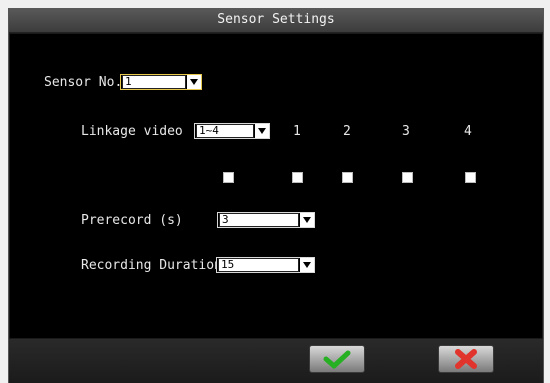  Describe the element at coordinates (276, 20) in the screenshot. I see `dialog-title: Sensor Settings` at that location.